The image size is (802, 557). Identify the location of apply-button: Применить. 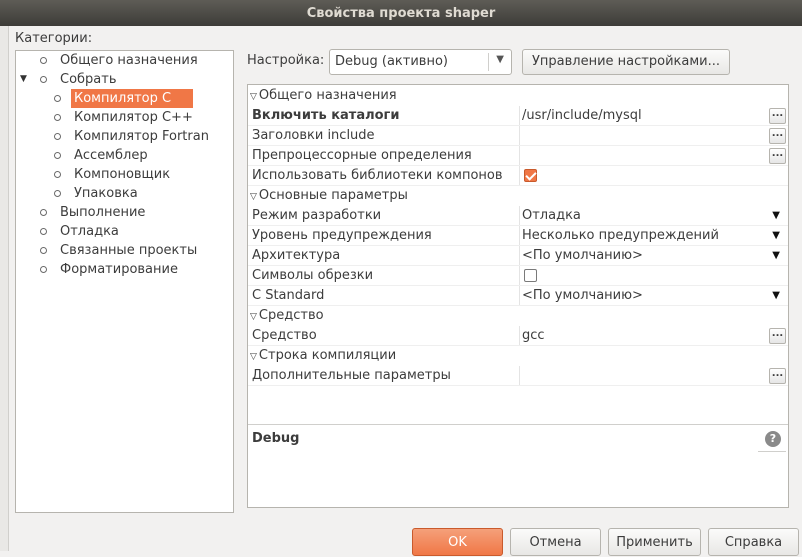
(654, 542).